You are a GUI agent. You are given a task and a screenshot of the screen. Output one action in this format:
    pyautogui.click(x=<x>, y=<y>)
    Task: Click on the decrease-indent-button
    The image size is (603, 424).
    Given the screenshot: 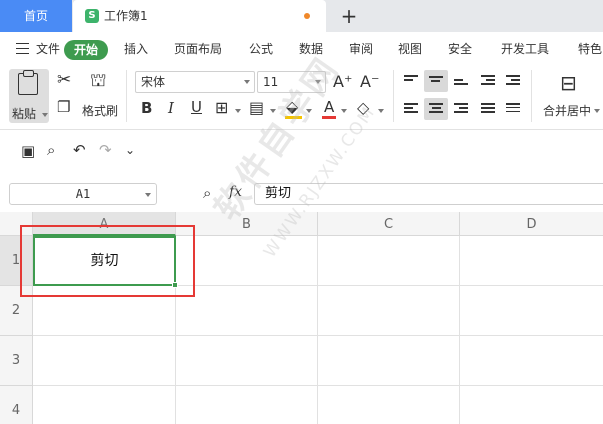 What is the action you would take?
    pyautogui.click(x=488, y=81)
    